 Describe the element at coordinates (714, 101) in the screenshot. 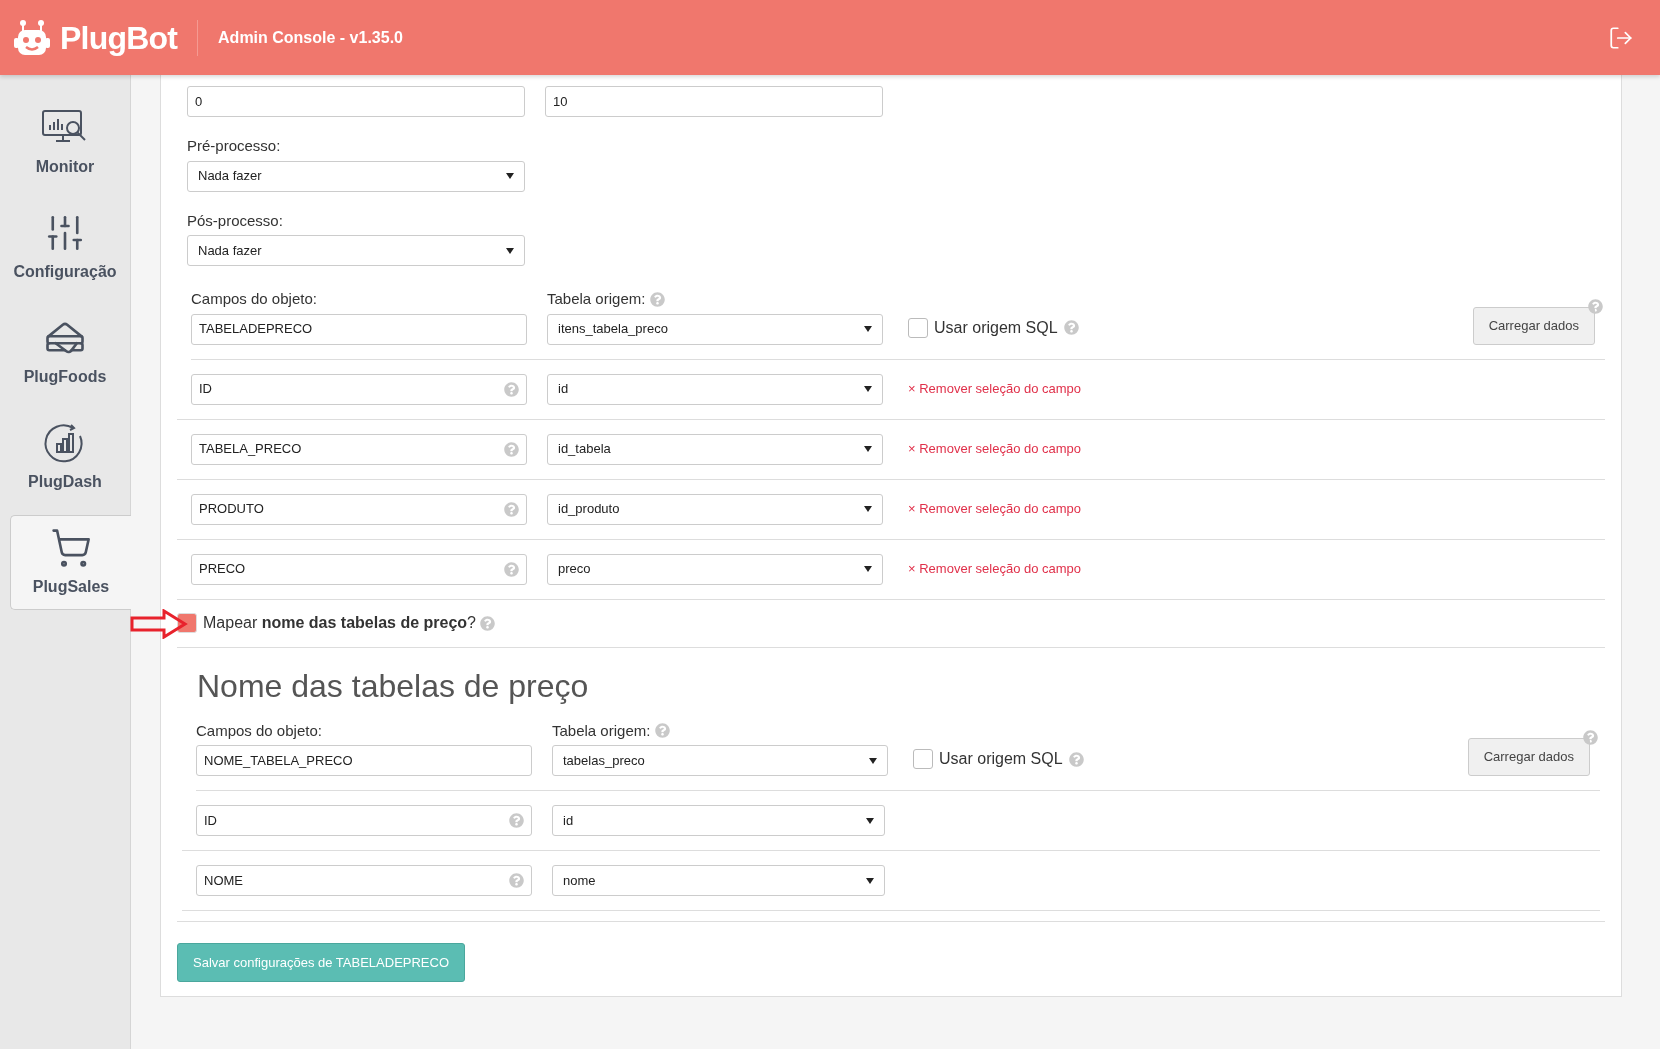

I see `text-field: 10` at that location.